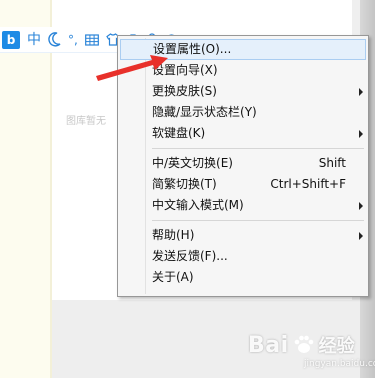  I want to click on punctuation-toggle: °,, so click(73, 40).